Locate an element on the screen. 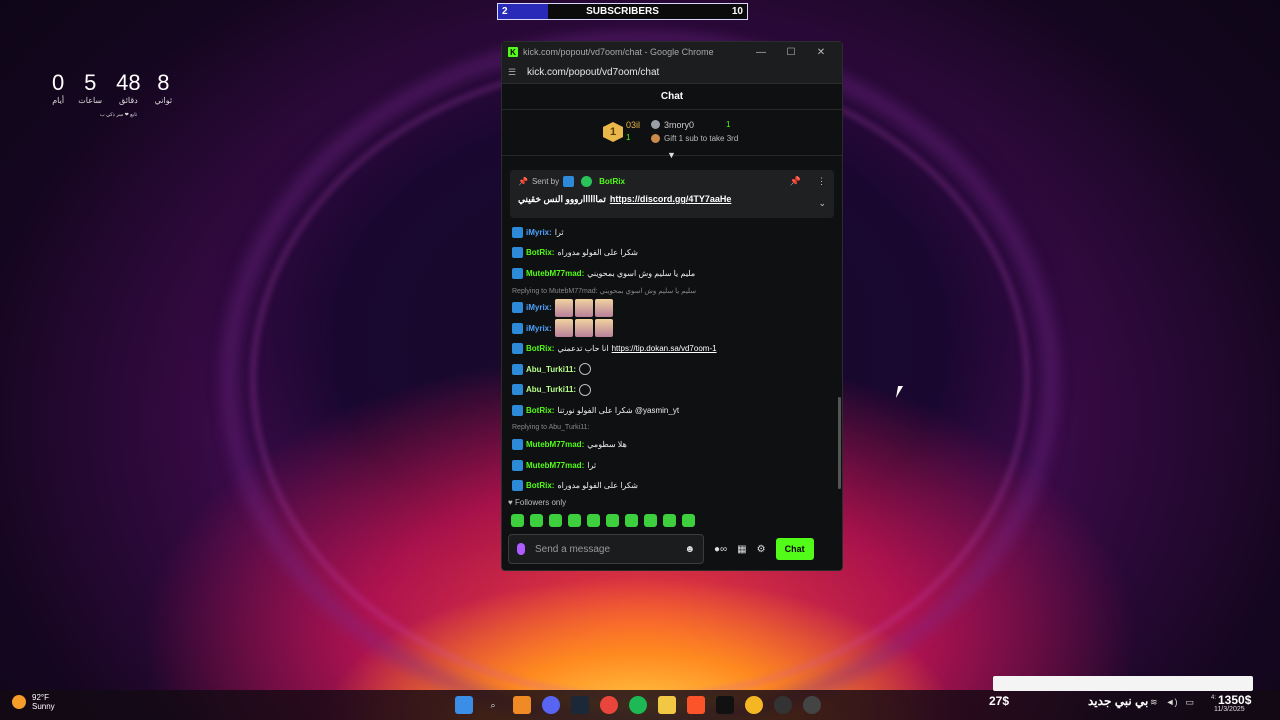  kicks-icon: ●∞ is located at coordinates (720, 549).